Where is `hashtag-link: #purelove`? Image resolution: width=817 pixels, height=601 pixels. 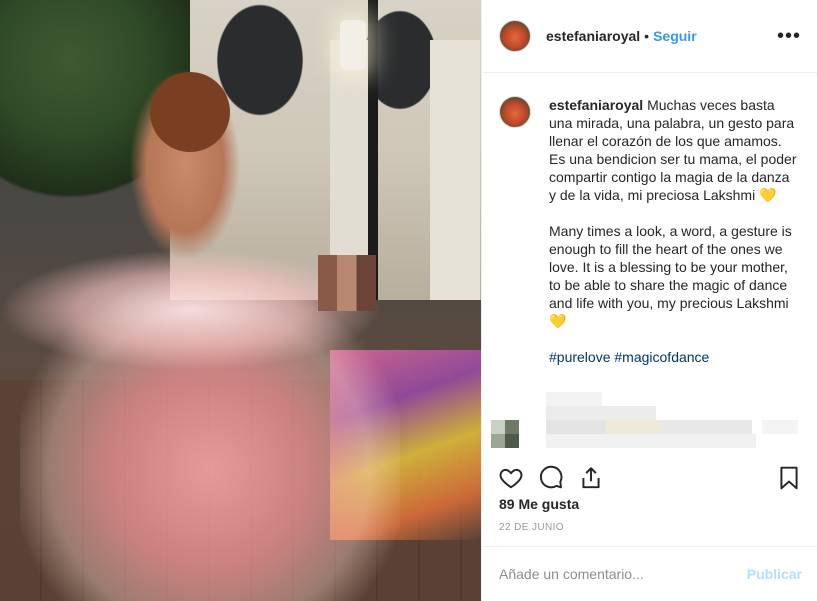 hashtag-link: #purelove is located at coordinates (580, 357).